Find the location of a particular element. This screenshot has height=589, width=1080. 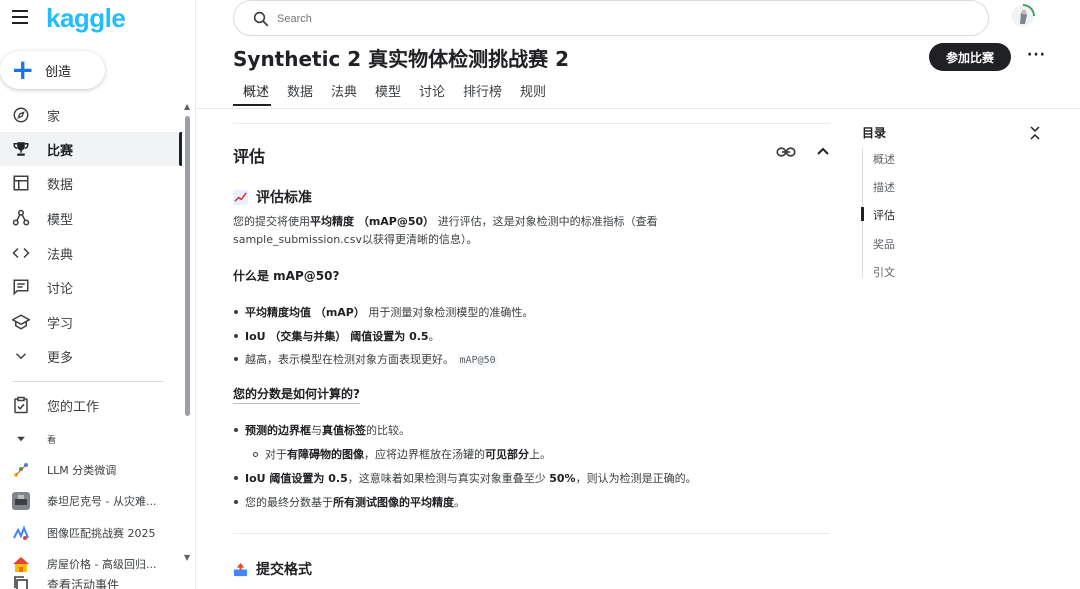

list-item: 对于有障碍物的图像，应将边界框放在汤罐的可见部分上。 is located at coordinates (402, 454).